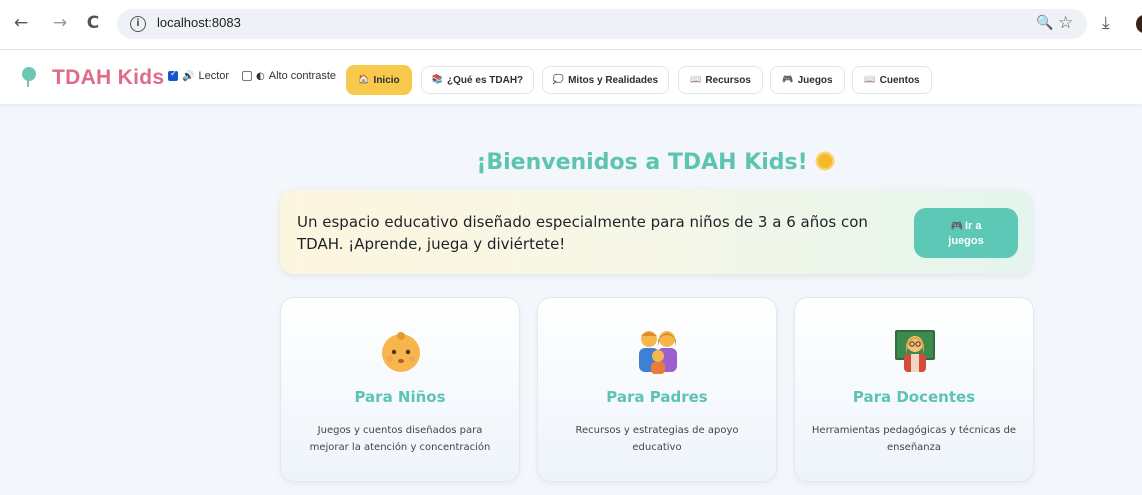 The height and width of the screenshot is (495, 1142). Describe the element at coordinates (915, 351) in the screenshot. I see `teacher-icon` at that location.